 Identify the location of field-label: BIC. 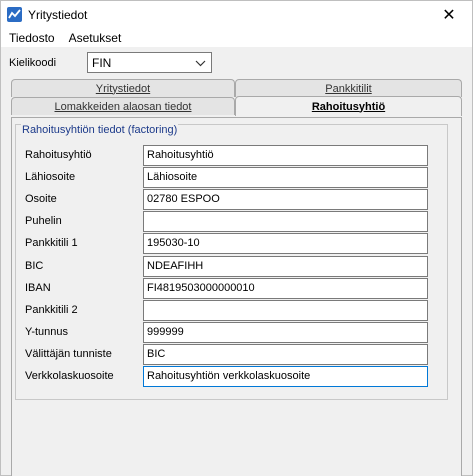
(34, 266).